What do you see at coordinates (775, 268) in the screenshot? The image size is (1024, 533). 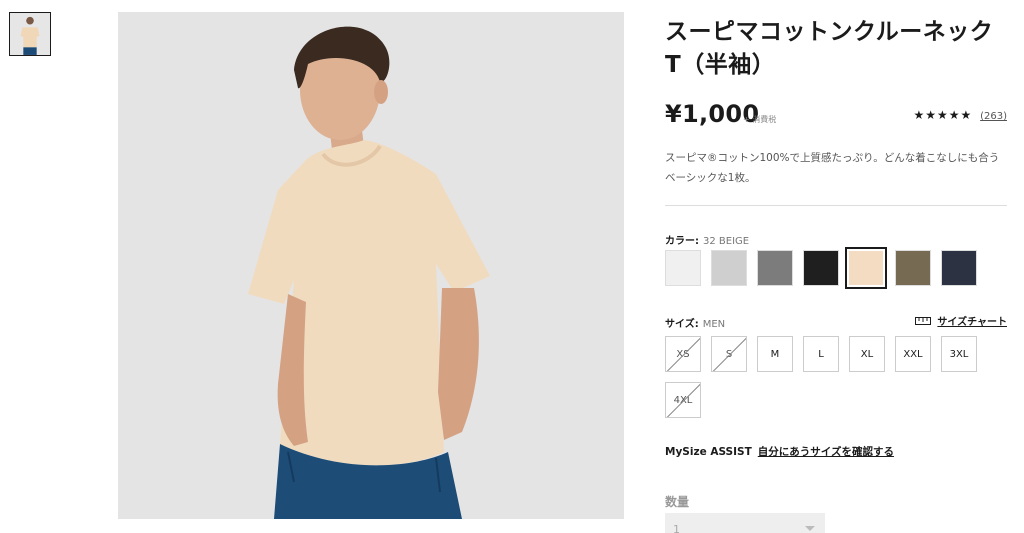 I see `swatch-gray` at bounding box center [775, 268].